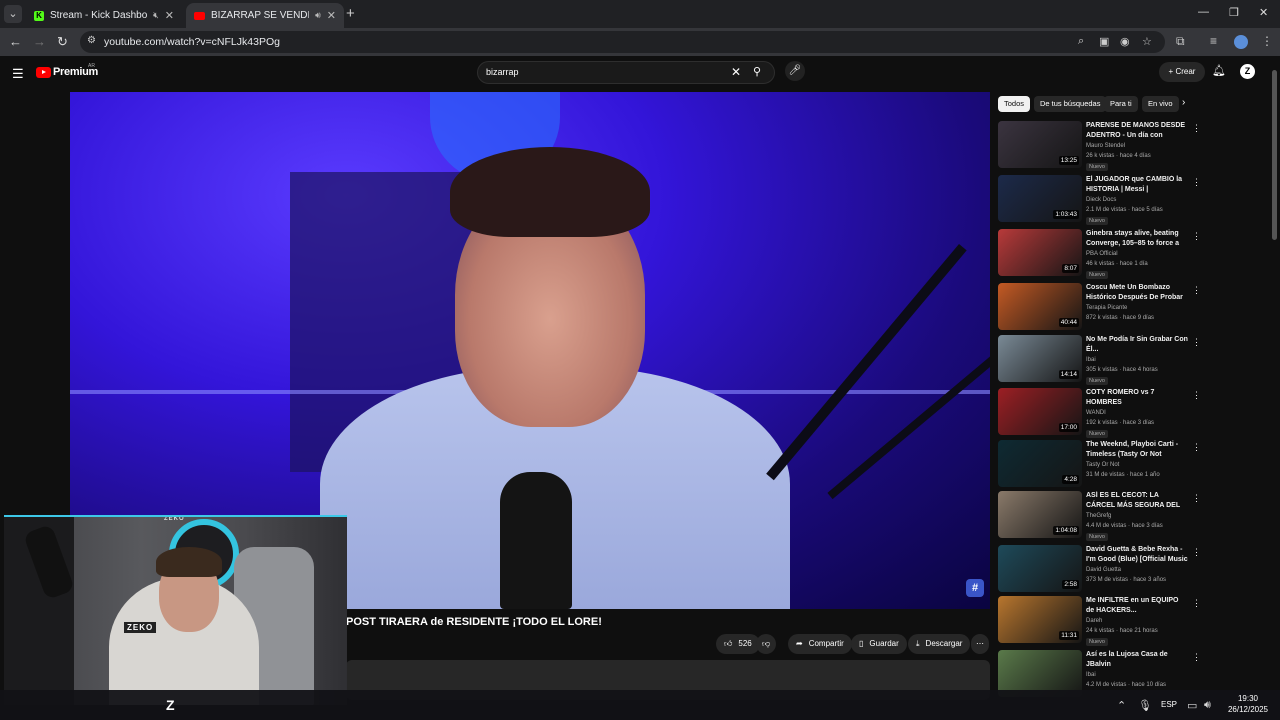 This screenshot has height=720, width=1280. What do you see at coordinates (736, 72) in the screenshot?
I see `clear-search-icon: ✕` at bounding box center [736, 72].